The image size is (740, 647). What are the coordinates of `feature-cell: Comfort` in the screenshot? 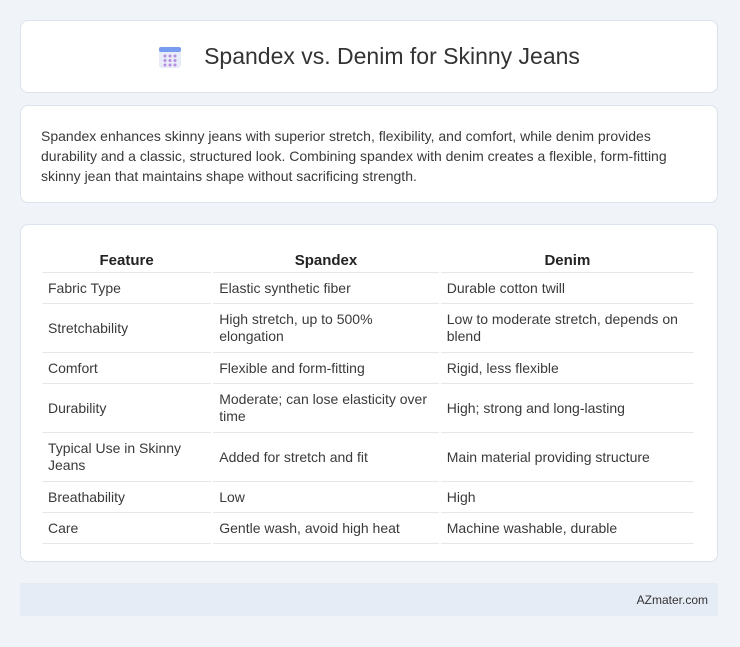 It's located at (127, 368).